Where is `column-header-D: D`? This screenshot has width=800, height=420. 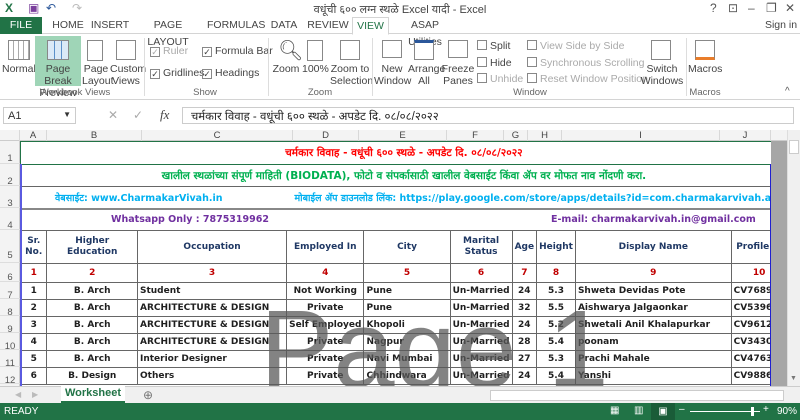
column-header-D: D is located at coordinates (326, 135).